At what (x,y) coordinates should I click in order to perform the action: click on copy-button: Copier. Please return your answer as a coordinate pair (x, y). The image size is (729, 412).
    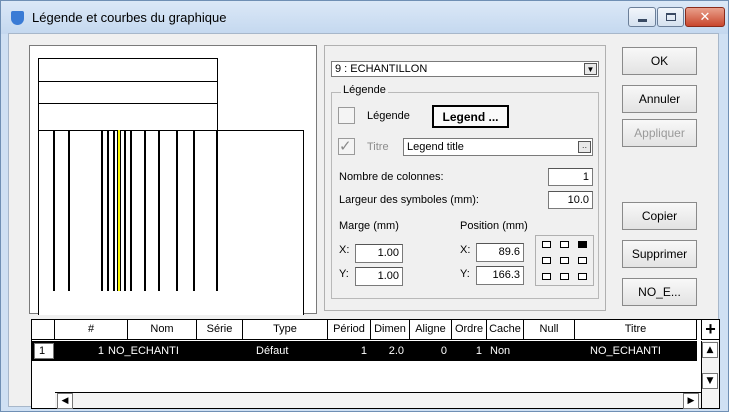
    Looking at the image, I should click on (659, 216).